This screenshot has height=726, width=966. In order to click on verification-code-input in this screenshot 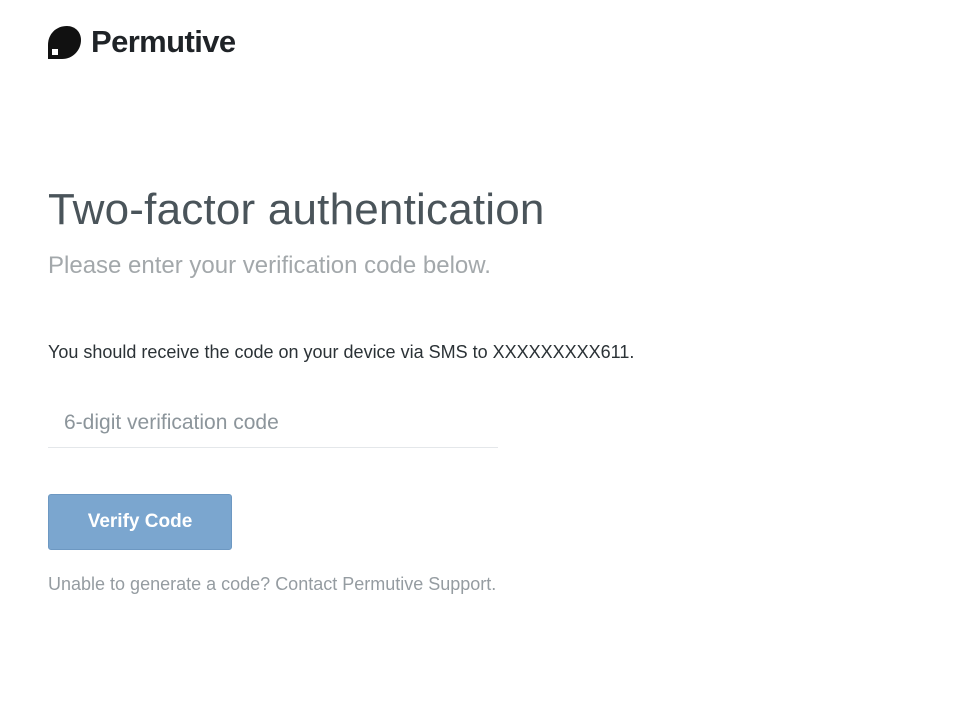, I will do `click(273, 423)`.